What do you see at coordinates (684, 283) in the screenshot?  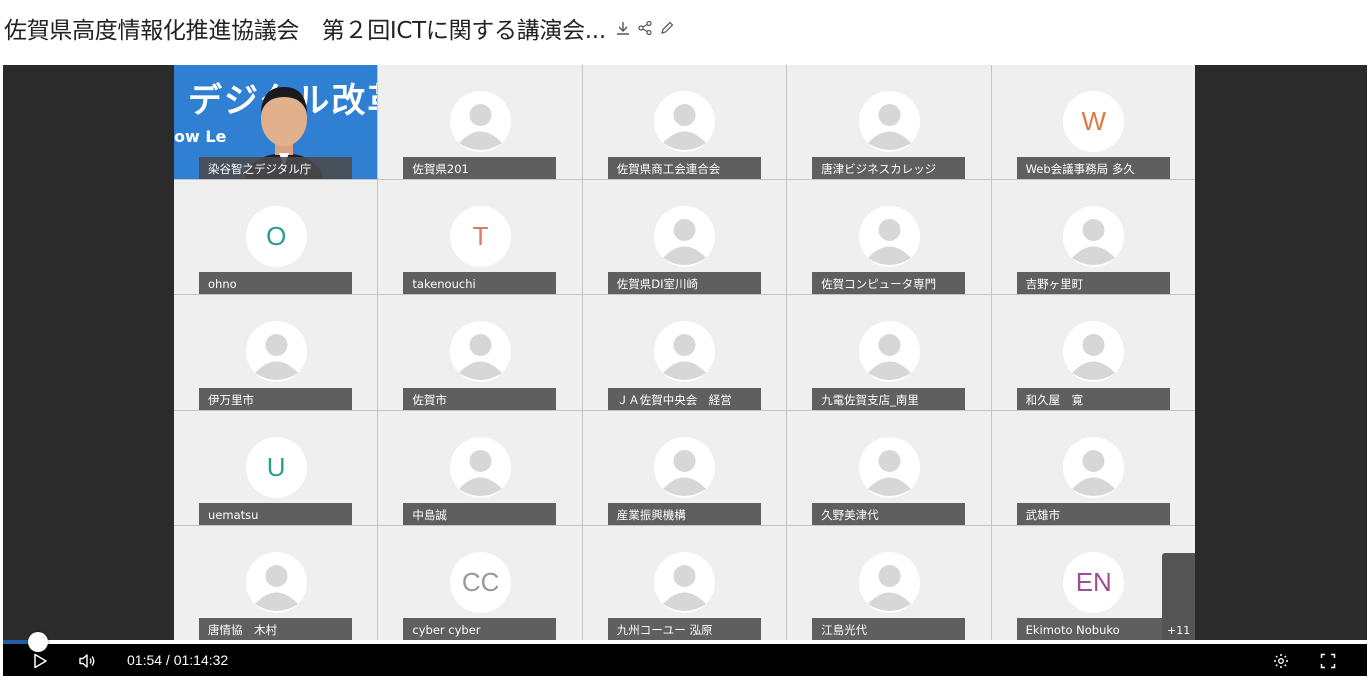 I see `participant-name-label: 佐賀県DI室川崎` at bounding box center [684, 283].